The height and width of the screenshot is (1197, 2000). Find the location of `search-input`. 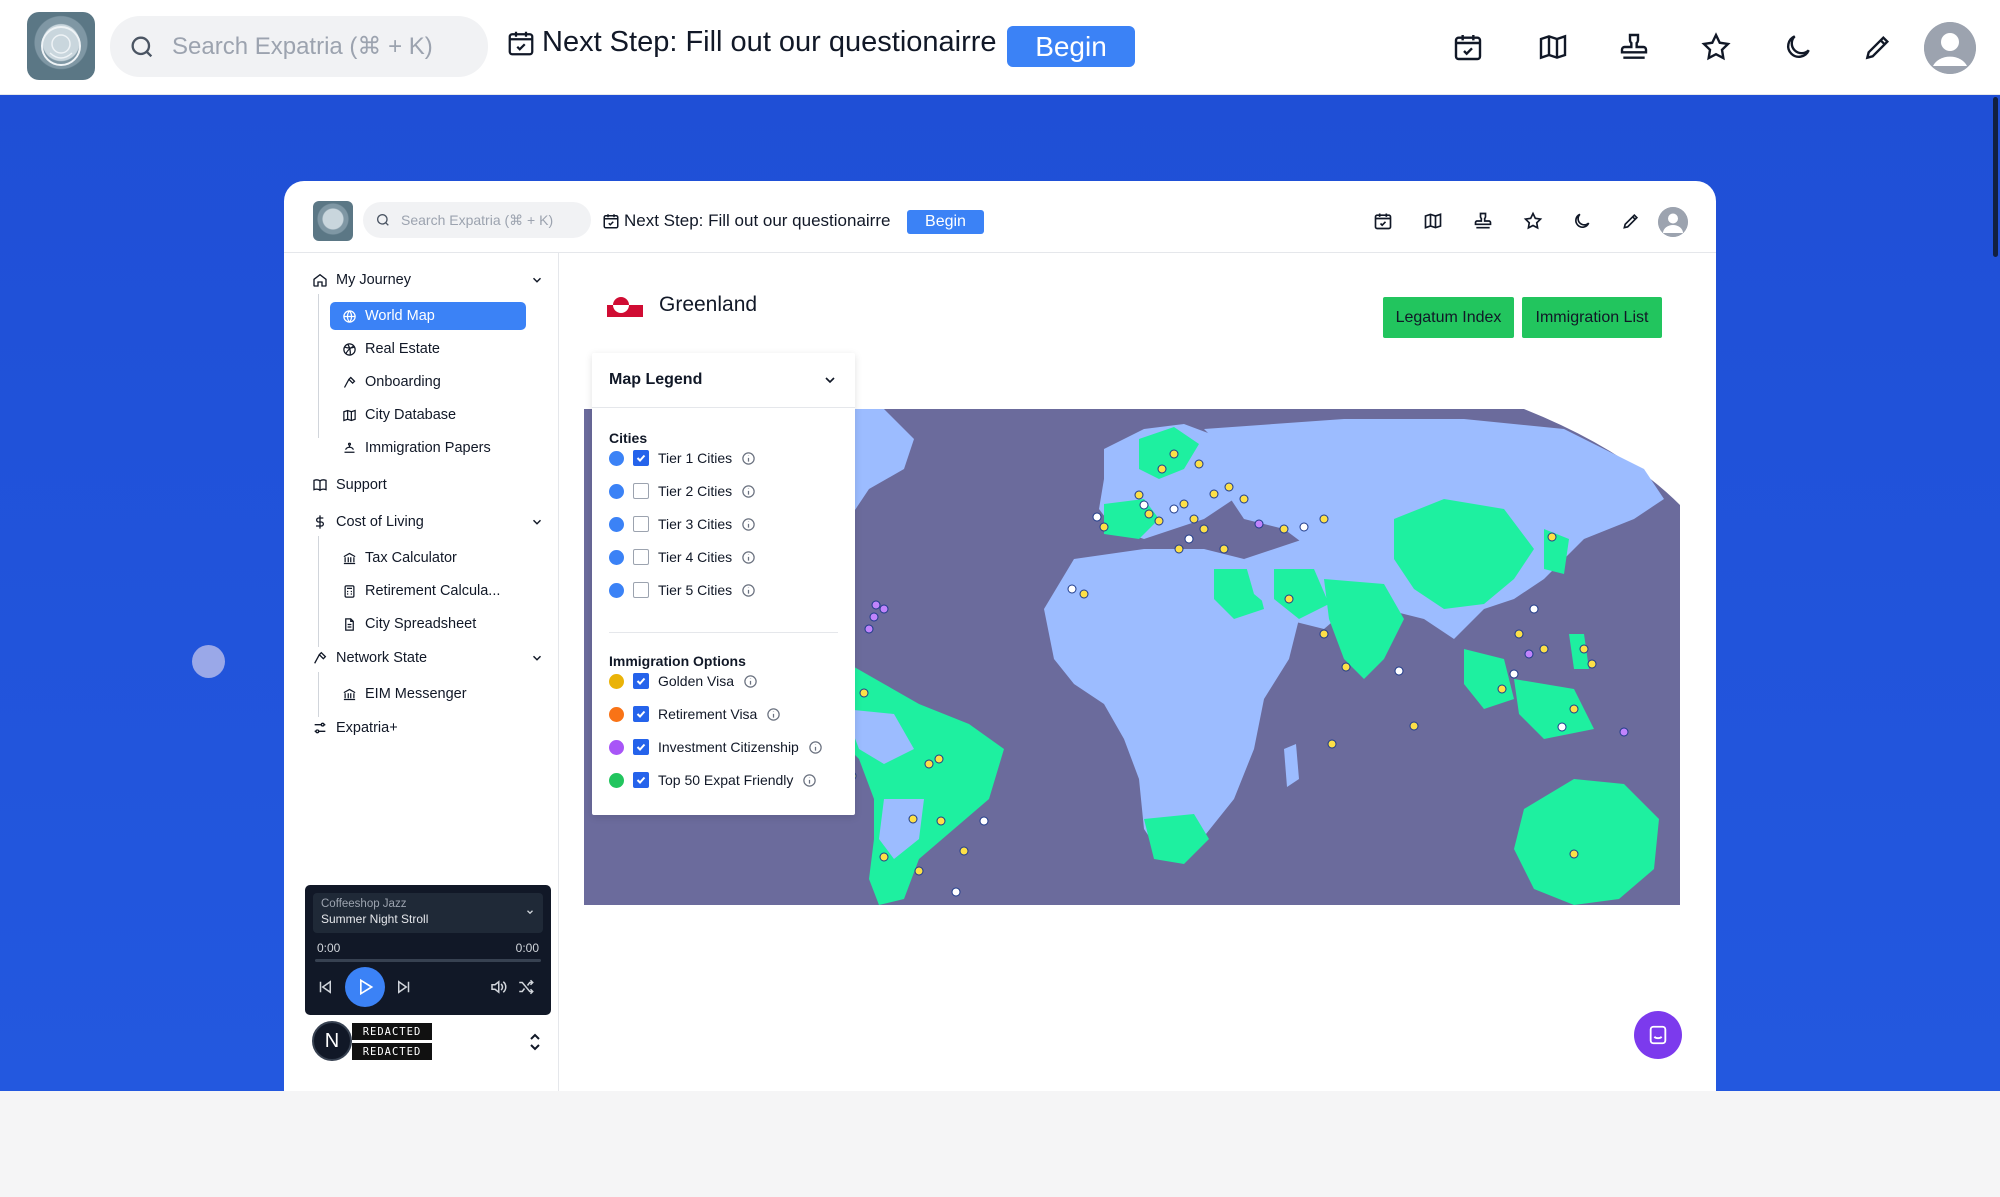

search-input is located at coordinates (317, 46).